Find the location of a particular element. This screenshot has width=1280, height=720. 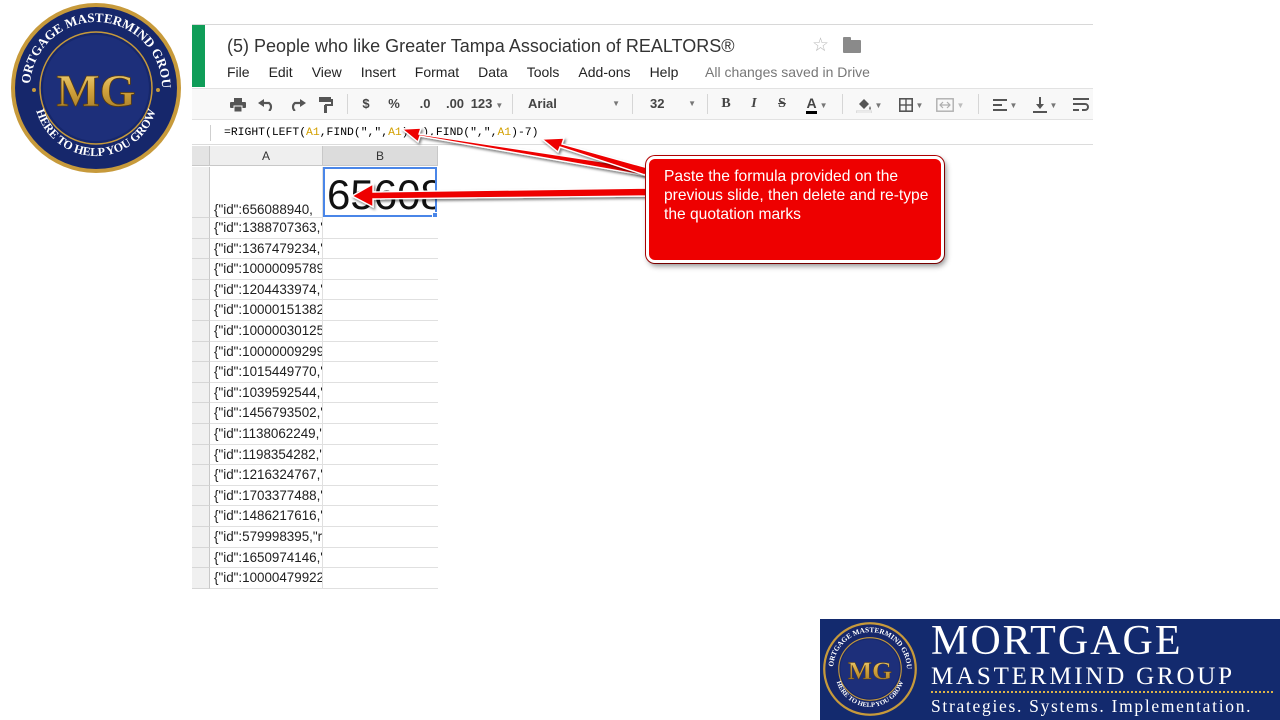

menu-file: File is located at coordinates (238, 72).